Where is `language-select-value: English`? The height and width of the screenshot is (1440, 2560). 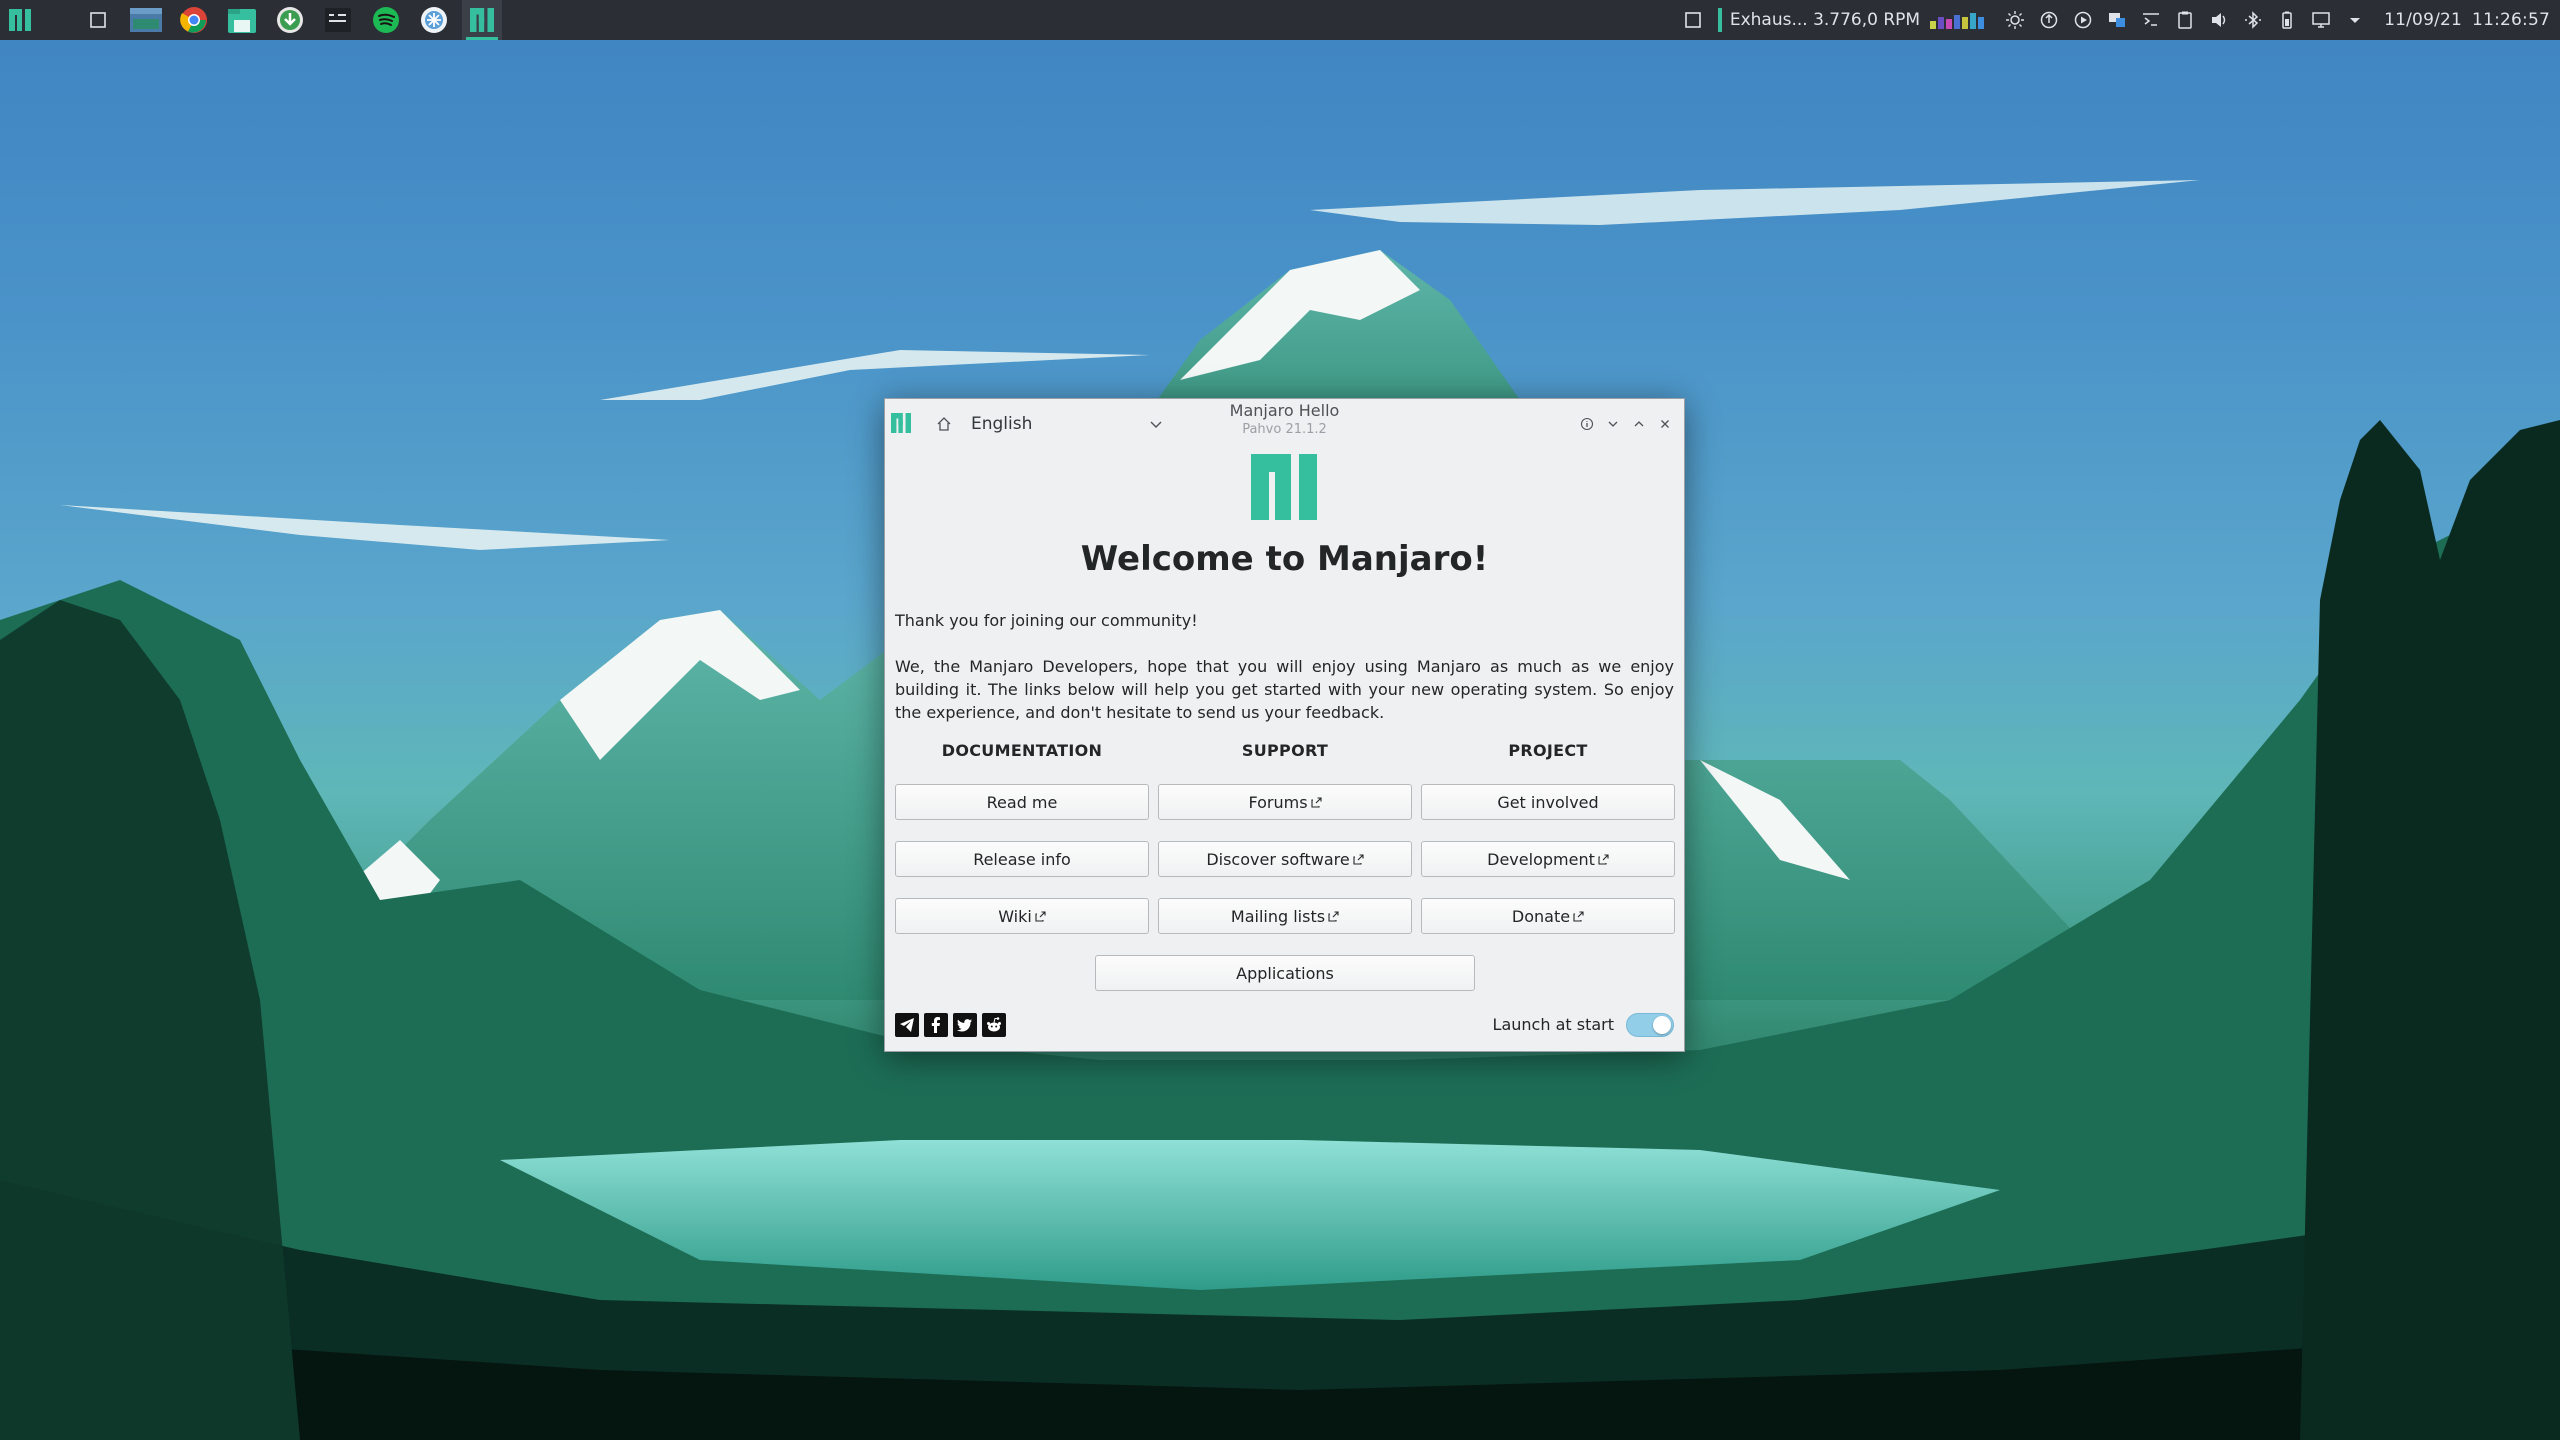
language-select-value: English is located at coordinates (1002, 424).